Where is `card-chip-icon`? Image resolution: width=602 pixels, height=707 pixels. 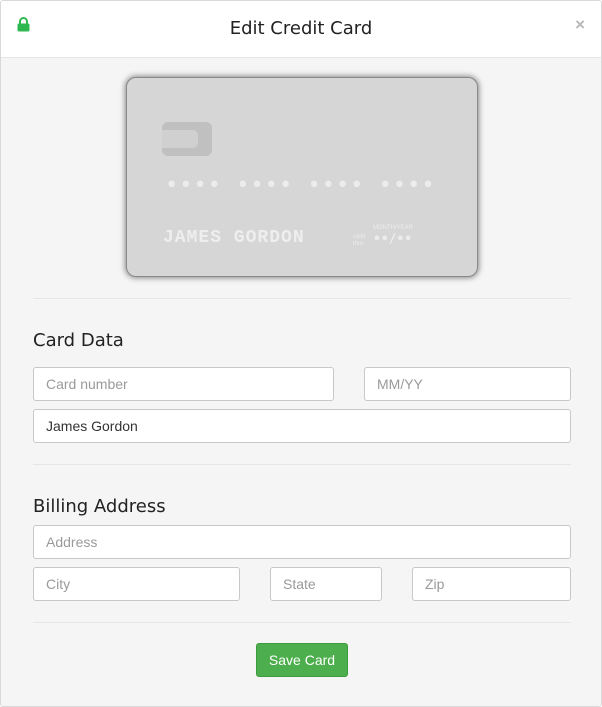 card-chip-icon is located at coordinates (187, 139).